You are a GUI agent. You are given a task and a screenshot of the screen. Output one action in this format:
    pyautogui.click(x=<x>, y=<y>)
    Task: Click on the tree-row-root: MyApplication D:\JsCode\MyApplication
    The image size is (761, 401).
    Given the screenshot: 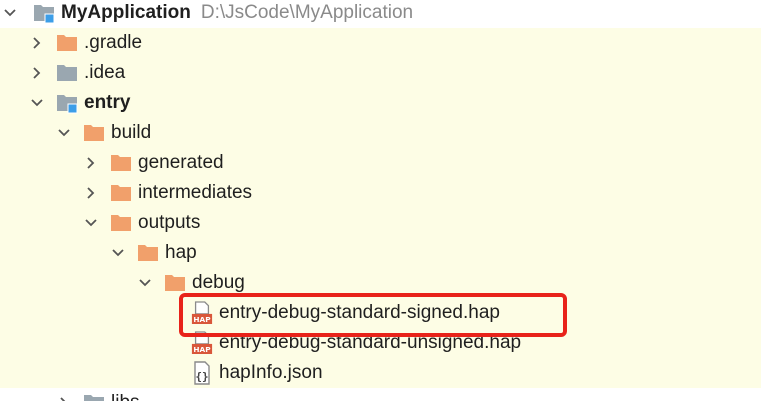 What is the action you would take?
    pyautogui.click(x=380, y=14)
    